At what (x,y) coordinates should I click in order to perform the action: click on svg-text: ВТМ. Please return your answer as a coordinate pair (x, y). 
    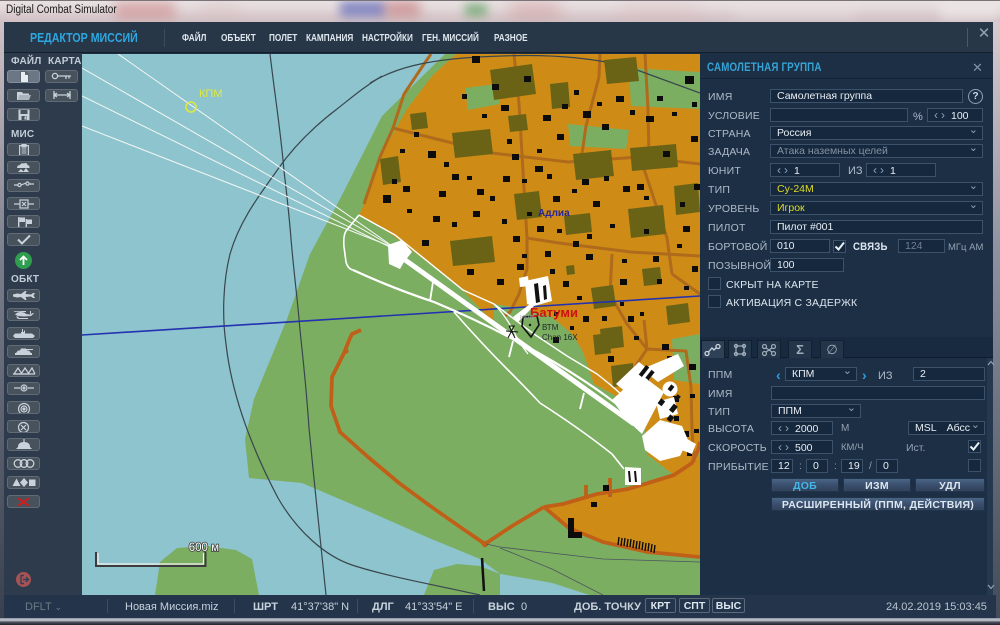
    Looking at the image, I should click on (550, 327).